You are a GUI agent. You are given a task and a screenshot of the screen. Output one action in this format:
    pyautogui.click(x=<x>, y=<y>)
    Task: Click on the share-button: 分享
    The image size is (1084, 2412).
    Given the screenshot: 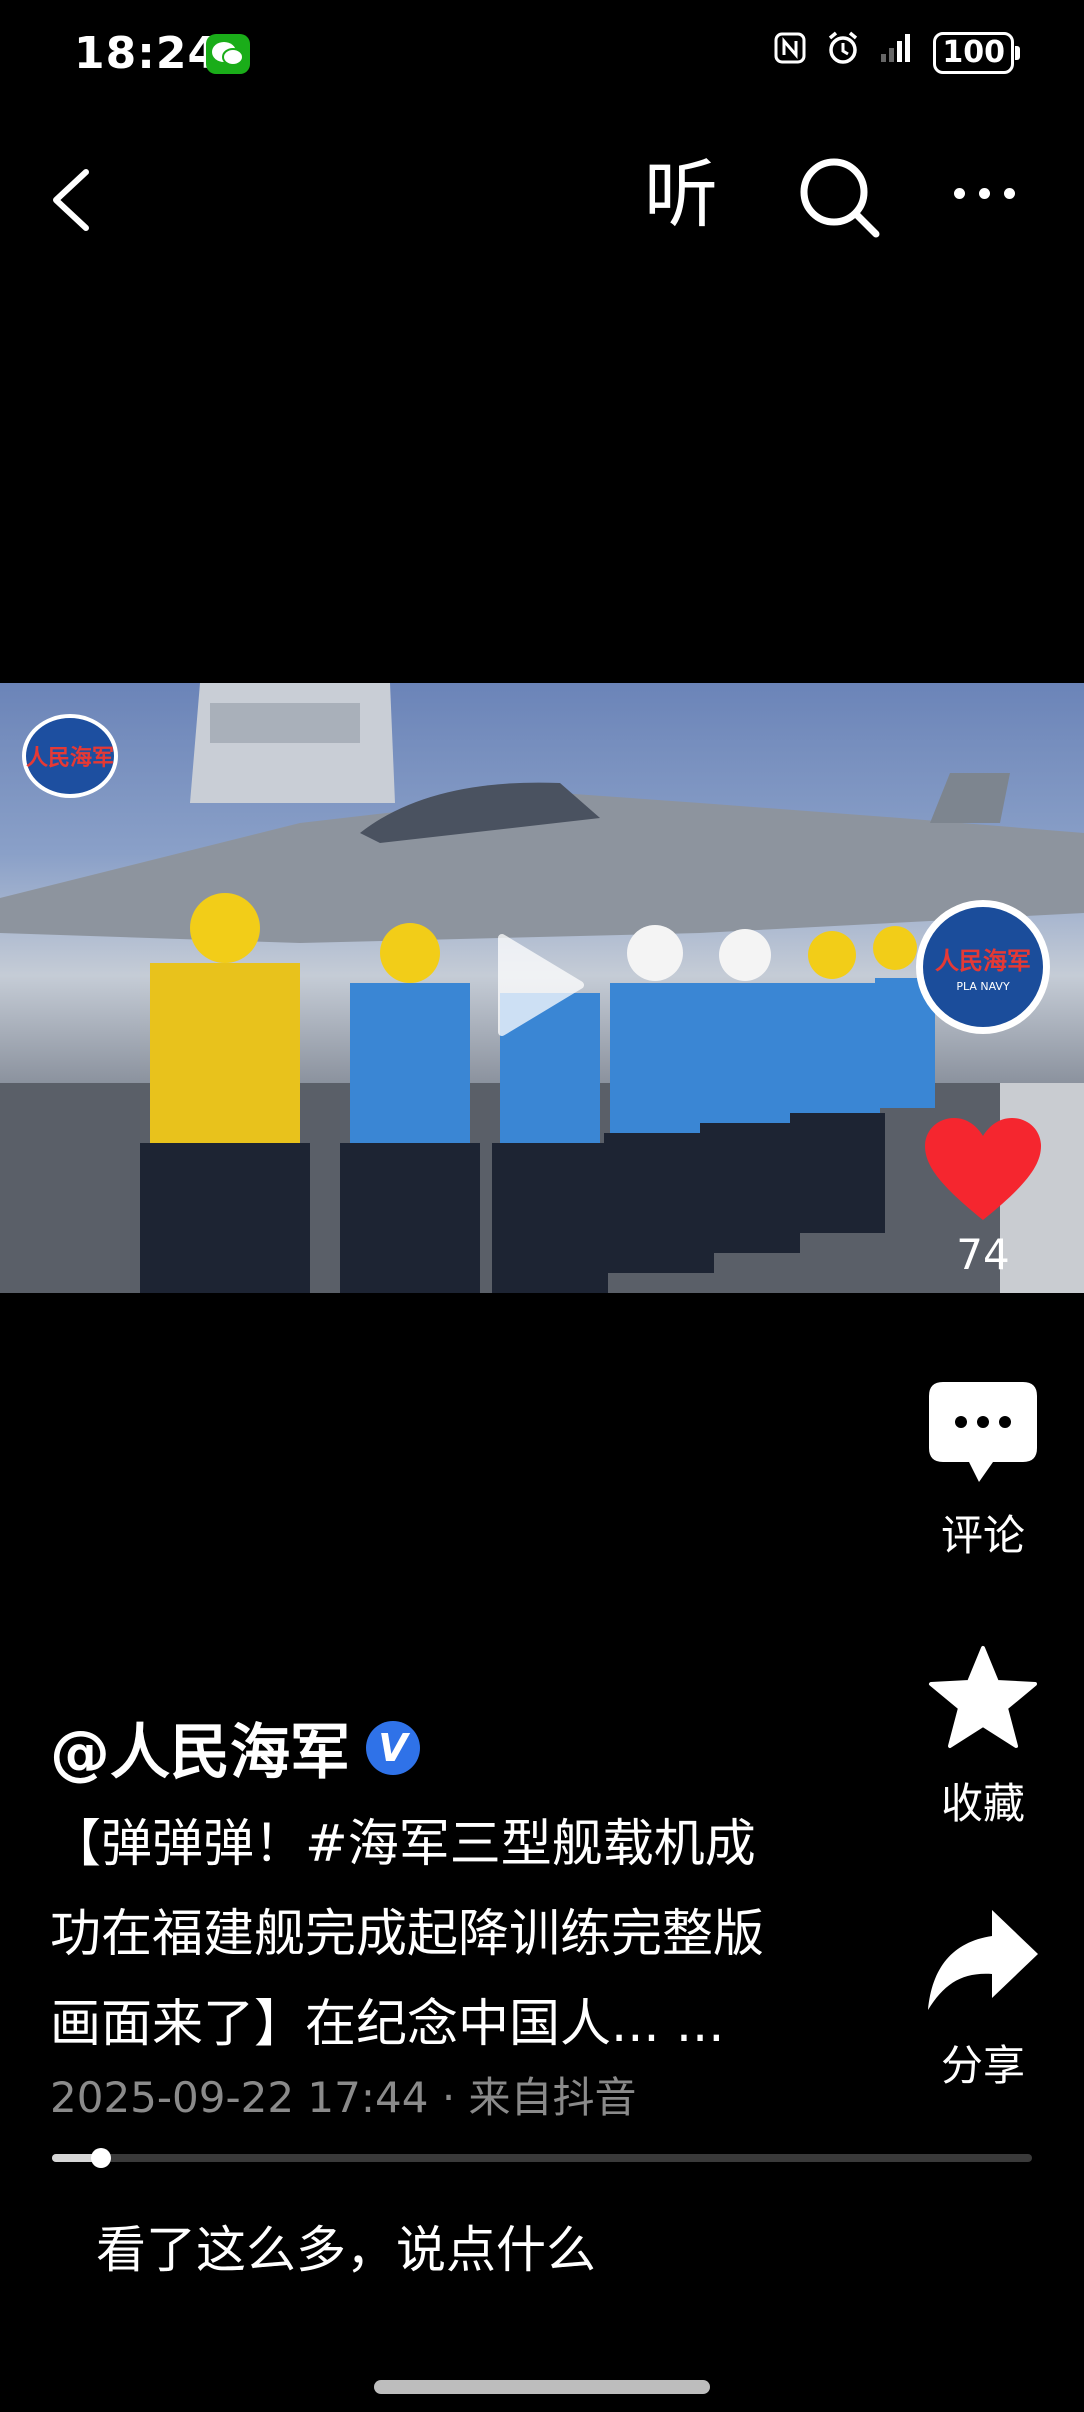 What is the action you would take?
    pyautogui.click(x=983, y=1999)
    